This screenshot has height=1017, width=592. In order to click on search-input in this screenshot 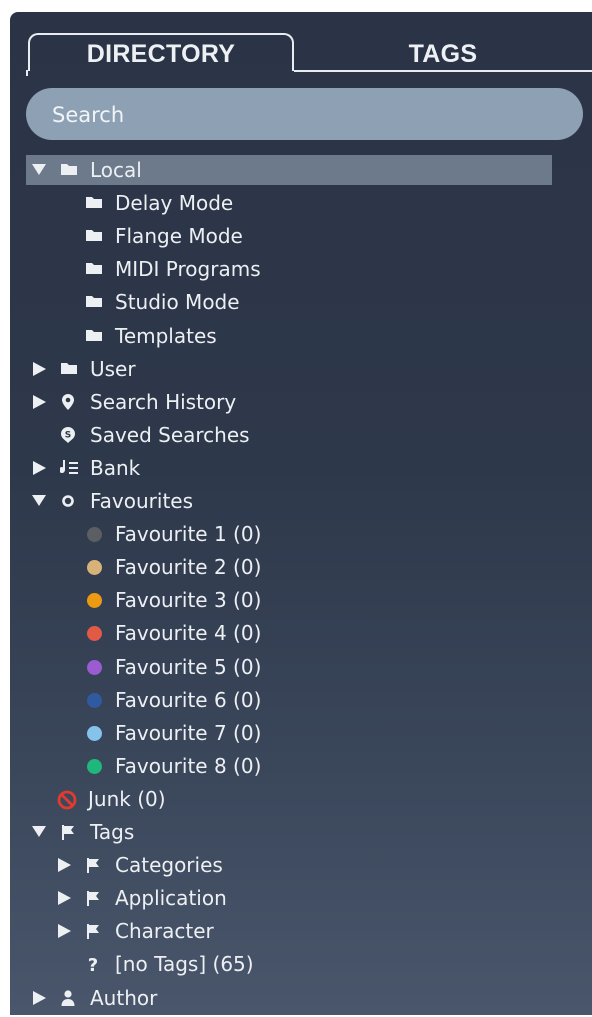, I will do `click(302, 115)`.